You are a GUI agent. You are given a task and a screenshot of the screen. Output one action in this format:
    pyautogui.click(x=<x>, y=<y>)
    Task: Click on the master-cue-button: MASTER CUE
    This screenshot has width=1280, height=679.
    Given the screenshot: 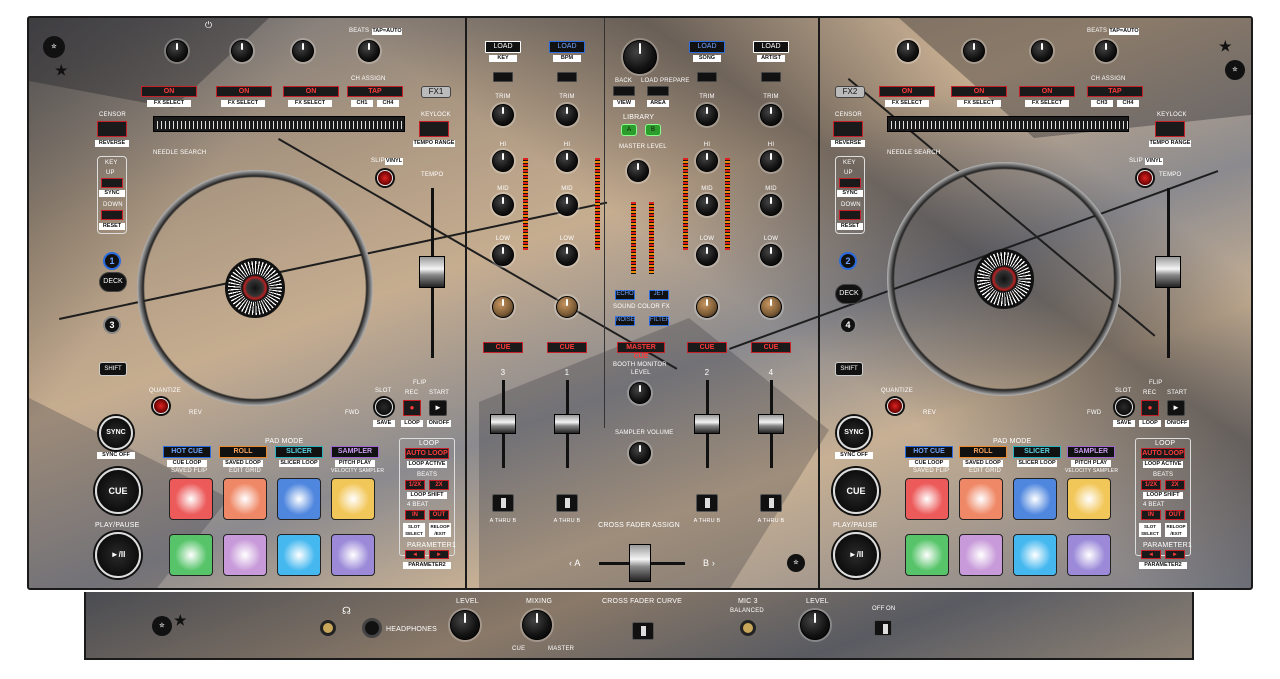 What is the action you would take?
    pyautogui.click(x=641, y=351)
    